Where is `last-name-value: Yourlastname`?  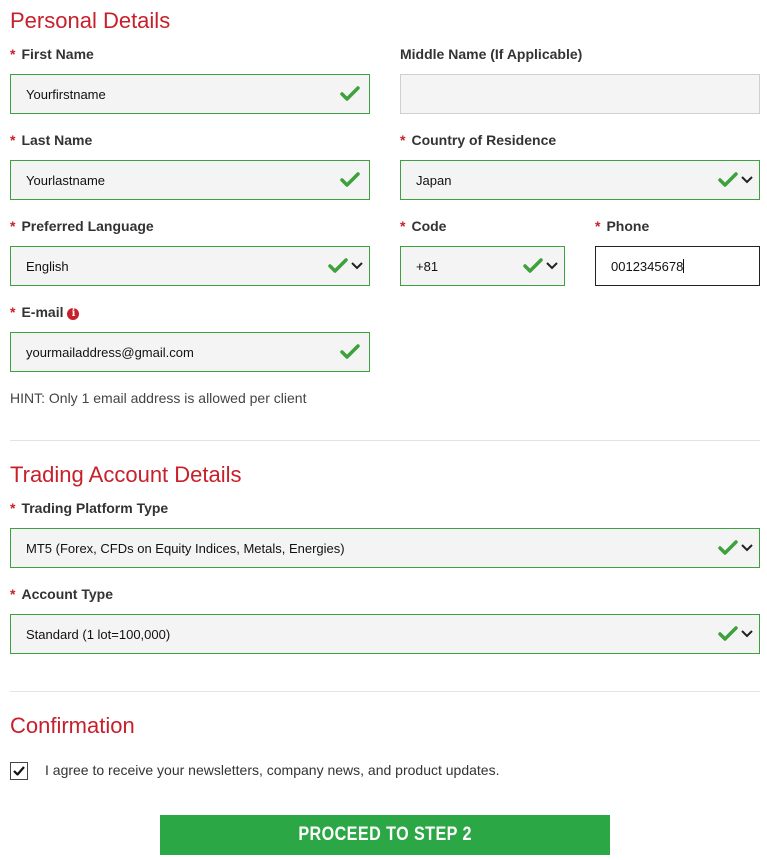
last-name-value: Yourlastname is located at coordinates (66, 180).